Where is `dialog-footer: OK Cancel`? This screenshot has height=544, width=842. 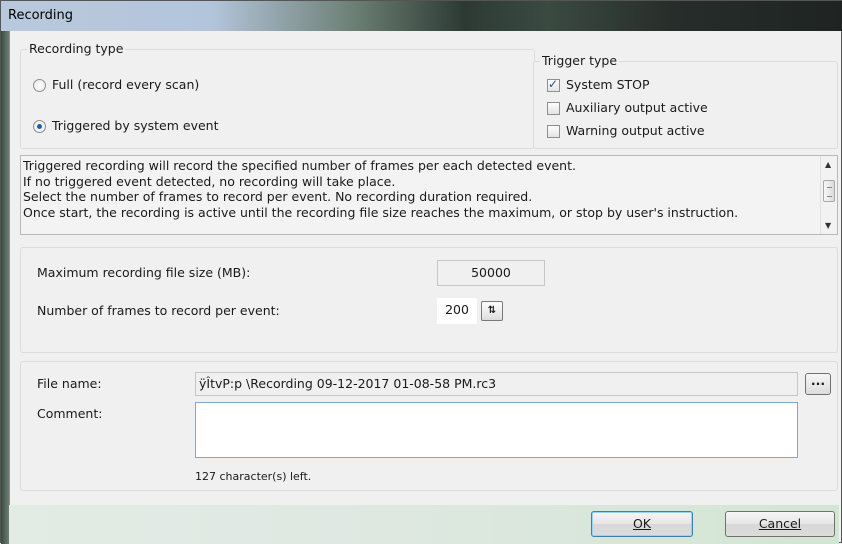
dialog-footer: OK Cancel is located at coordinates (424, 524).